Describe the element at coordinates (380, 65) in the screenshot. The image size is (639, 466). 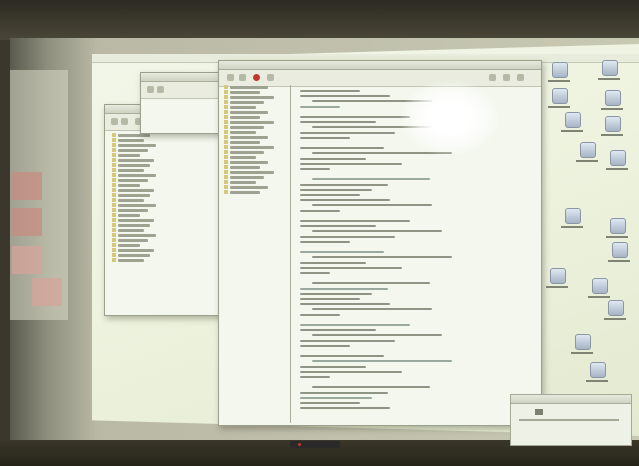
I see `window-titlebar` at that location.